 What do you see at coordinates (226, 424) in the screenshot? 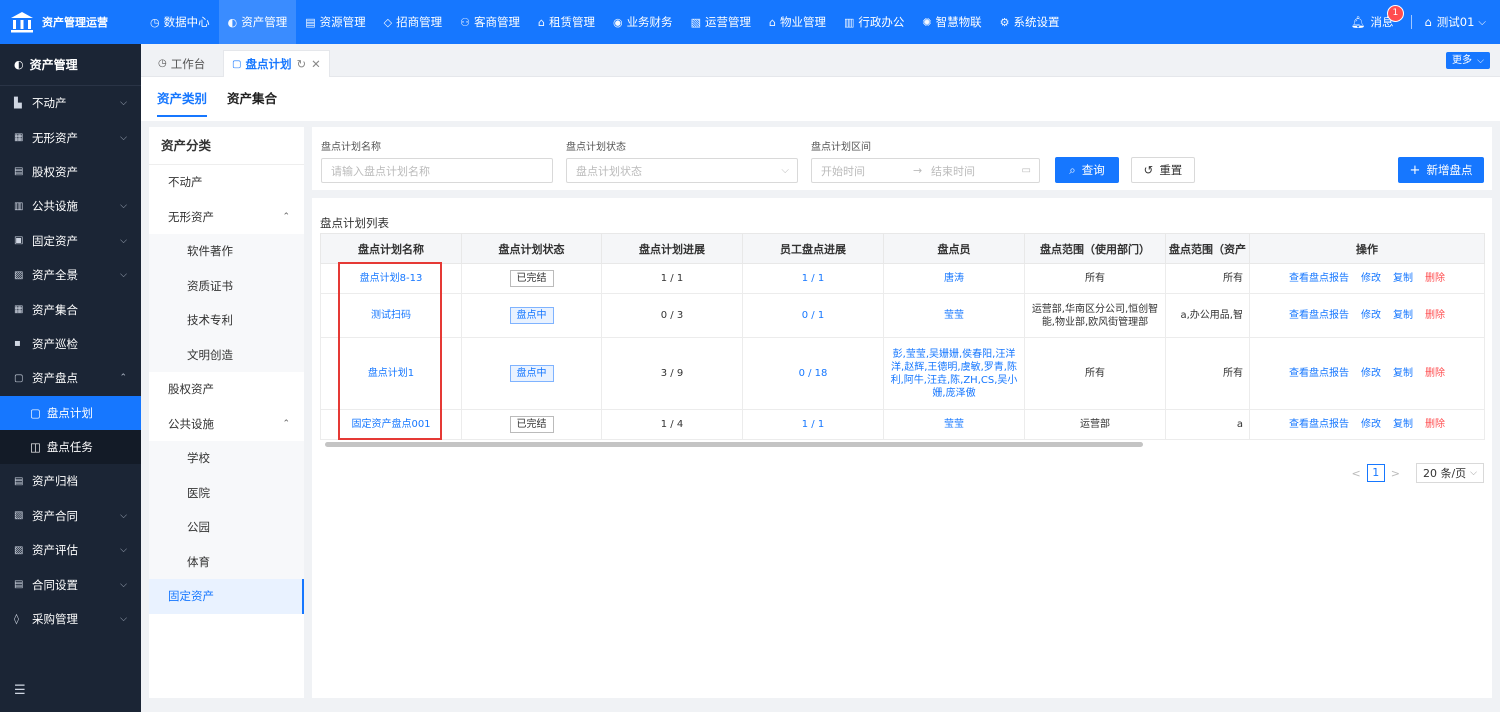
I see `category-item: 公共设施 ⌃` at bounding box center [226, 424].